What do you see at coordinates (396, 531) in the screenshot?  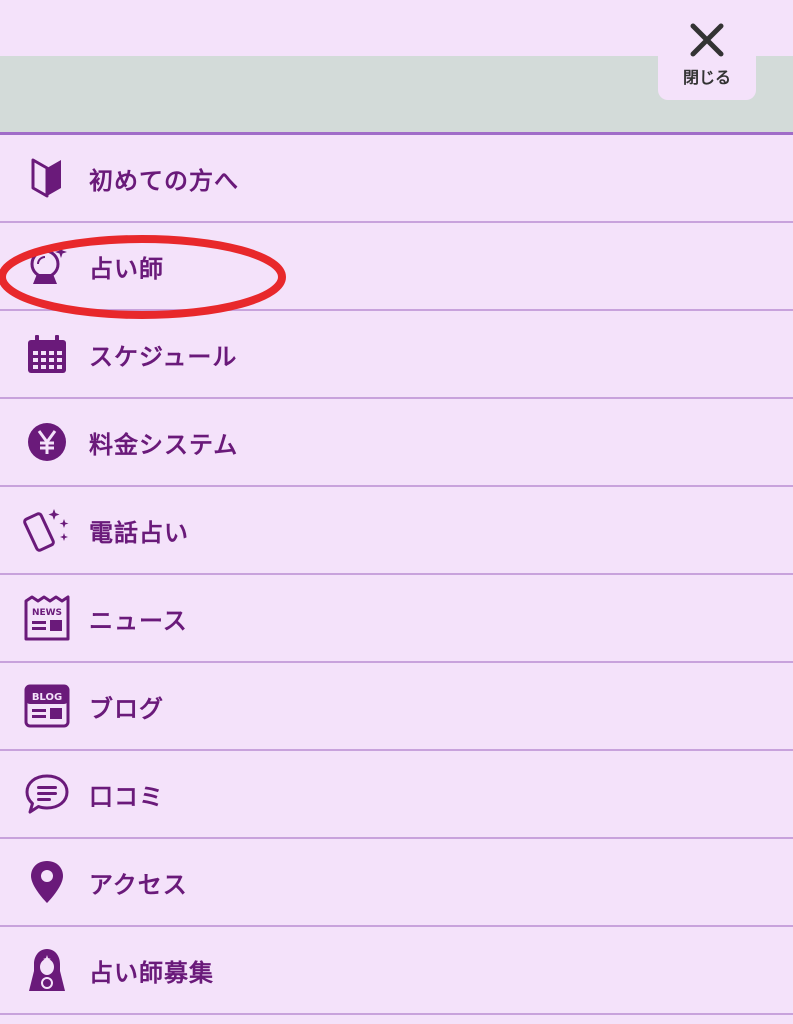 I see `menu-item-phone-reading: 電話占い` at bounding box center [396, 531].